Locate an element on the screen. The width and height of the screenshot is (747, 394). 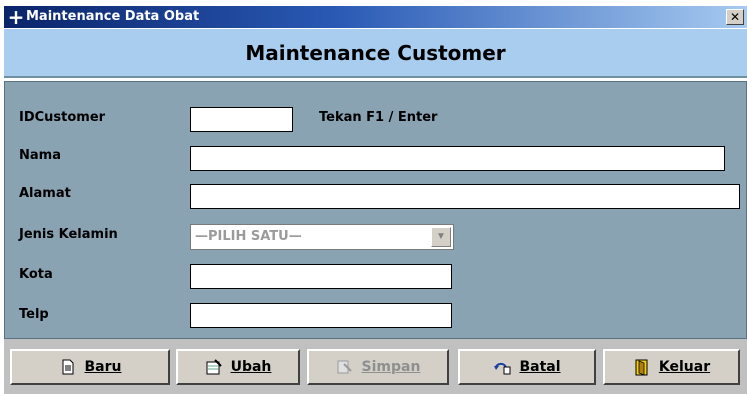
button-bar: Baru Ubah Simpan Batal Keluar is located at coordinates (375, 366).